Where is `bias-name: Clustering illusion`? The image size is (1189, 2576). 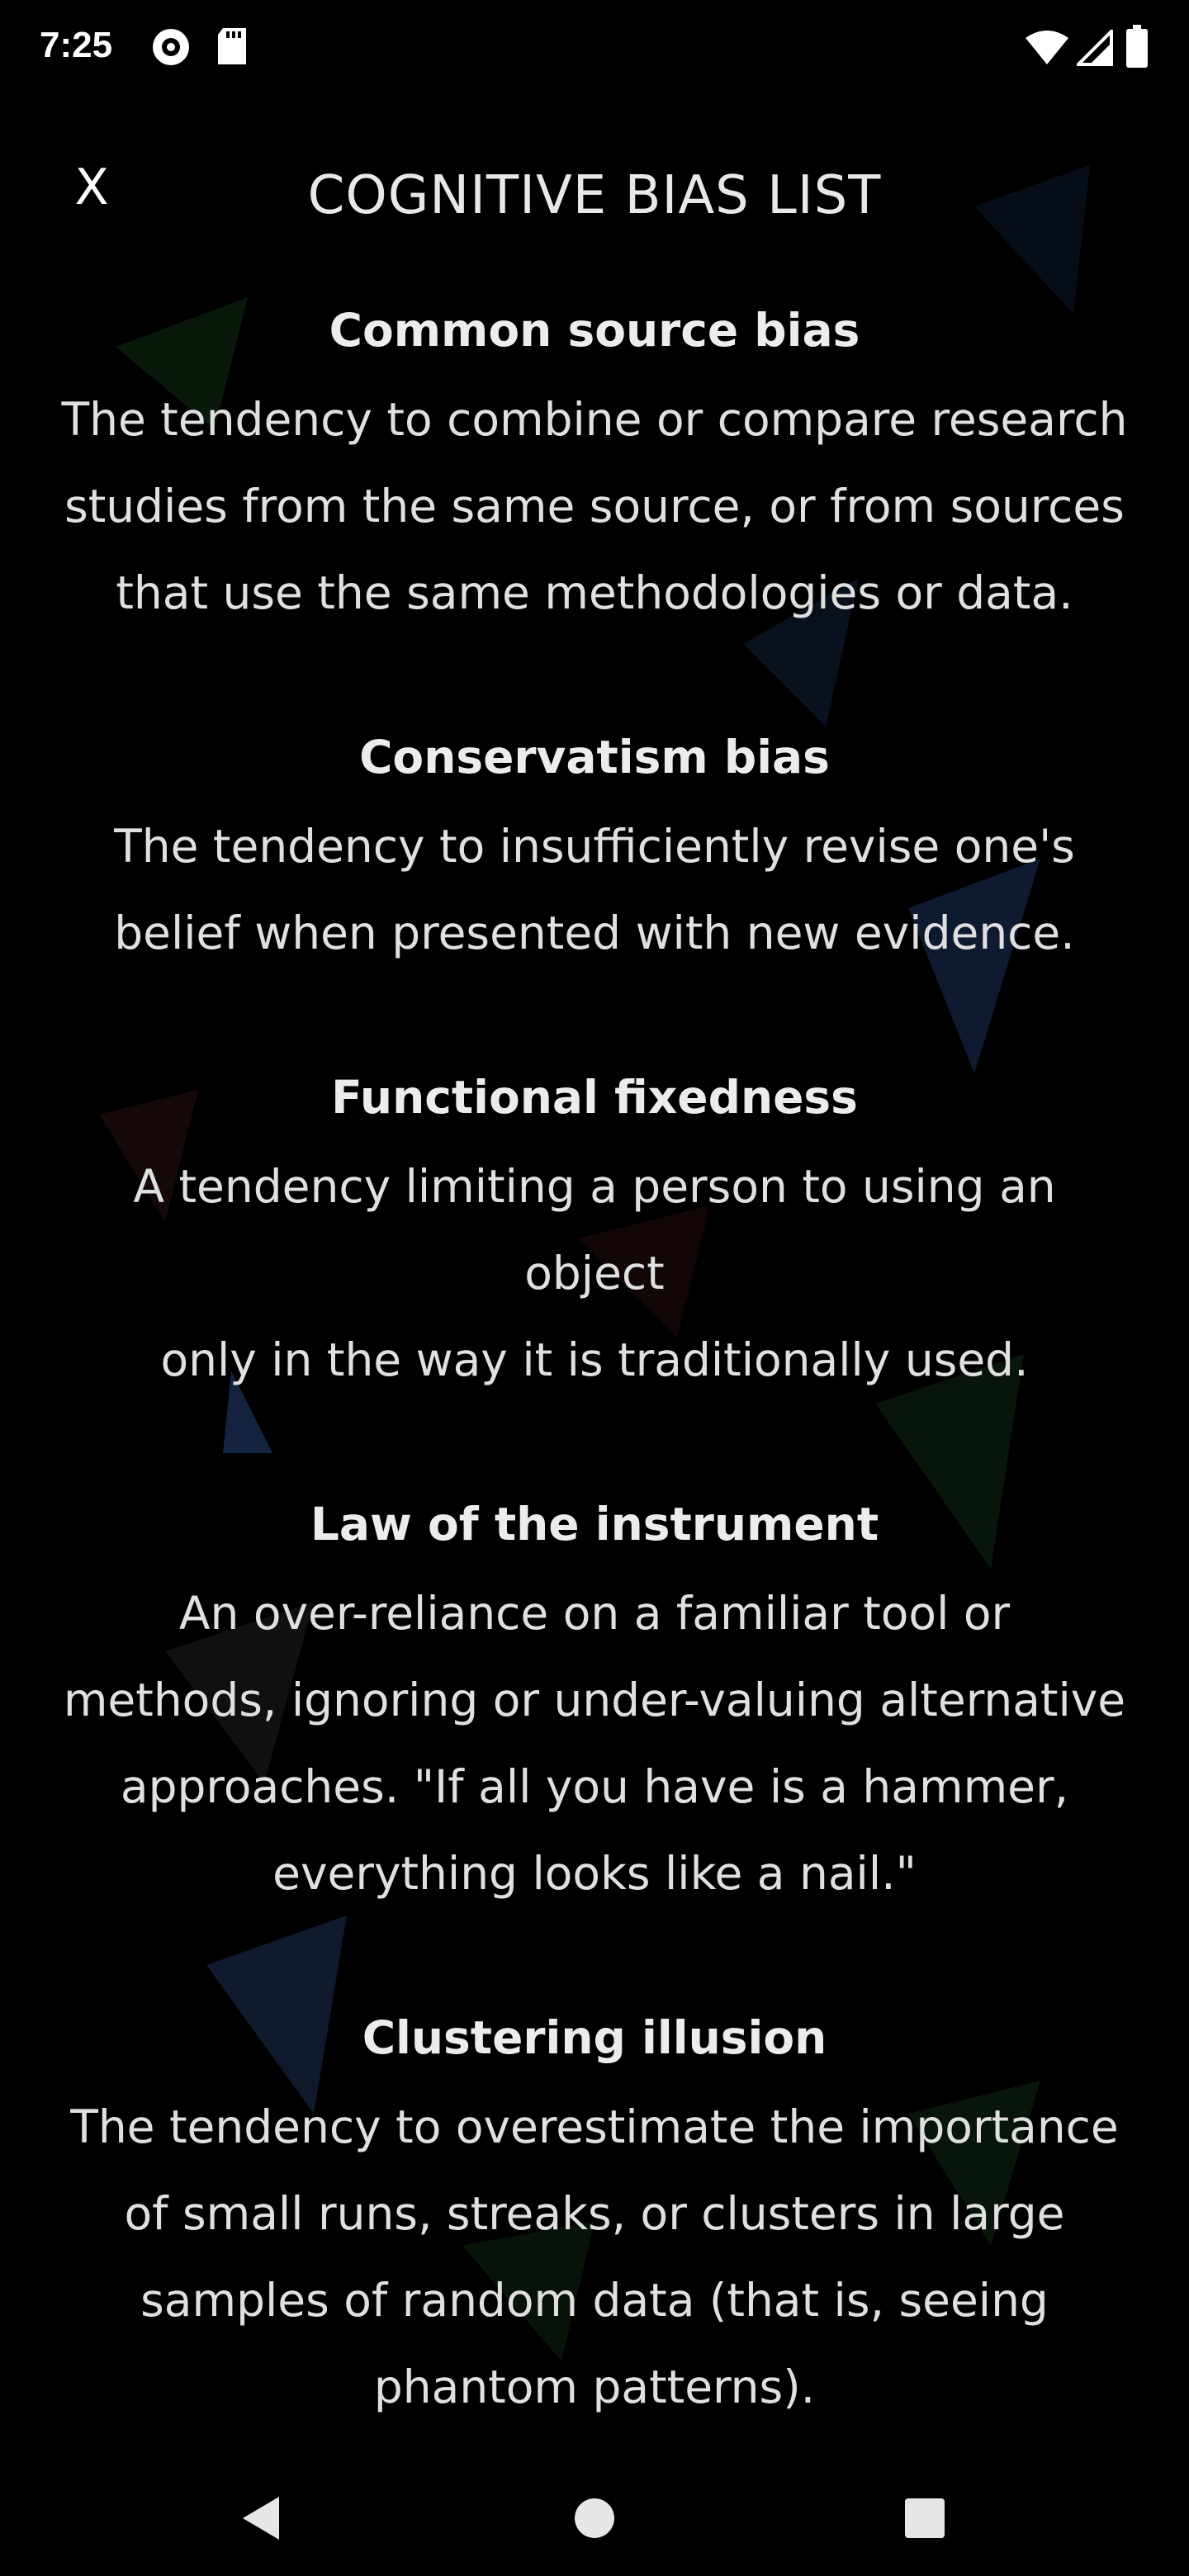
bias-name: Clustering illusion is located at coordinates (594, 2037).